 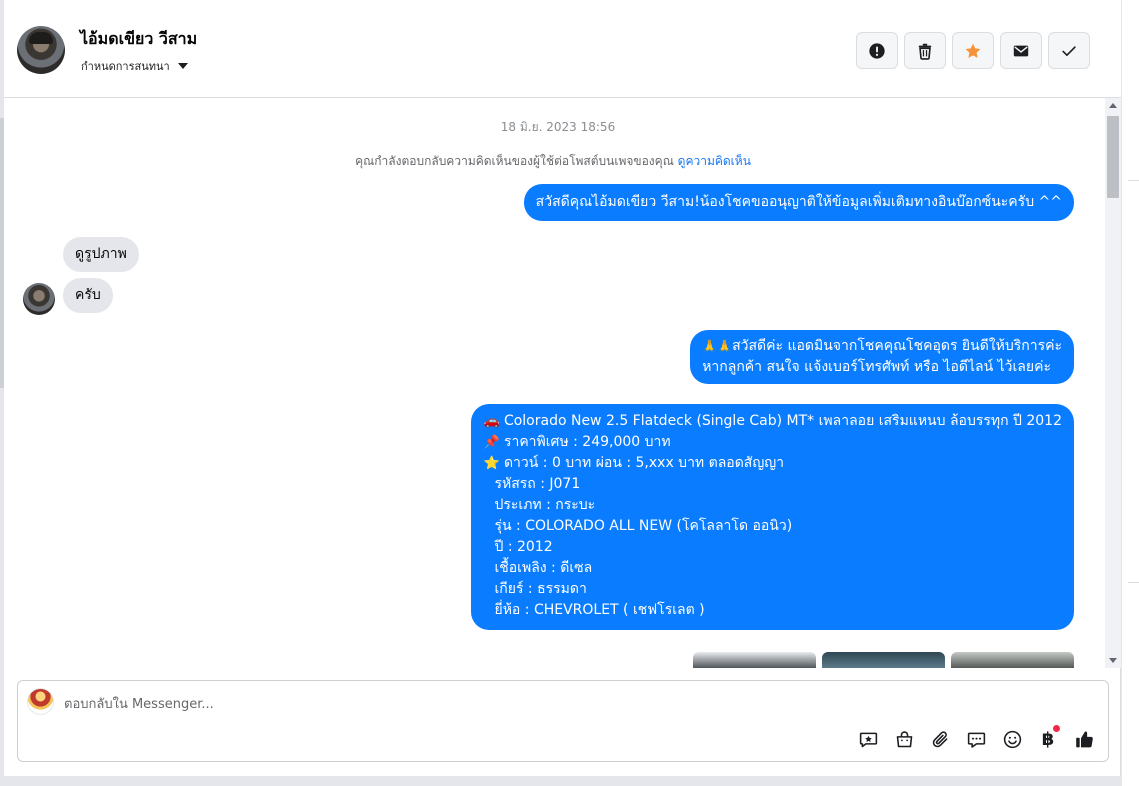 What do you see at coordinates (545, 505) in the screenshot?
I see `message-line: ประเภท : กระบะ` at bounding box center [545, 505].